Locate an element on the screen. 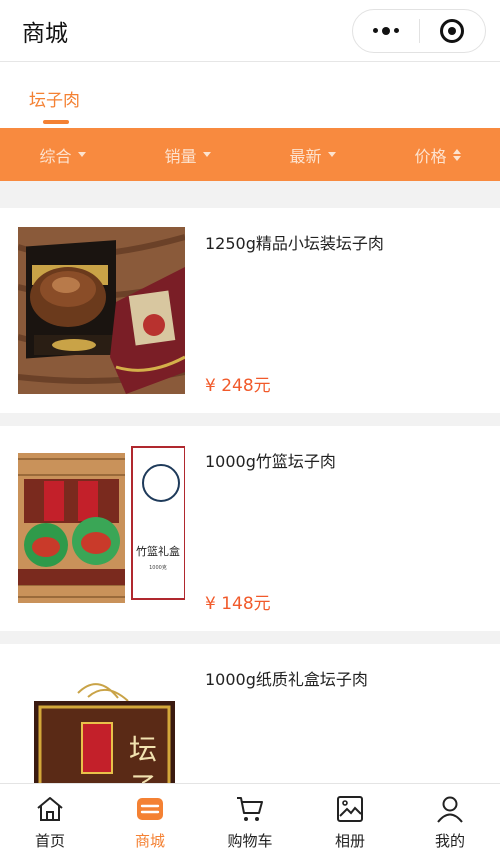 The image size is (500, 858). product-price: ¥ 248元 is located at coordinates (238, 386).